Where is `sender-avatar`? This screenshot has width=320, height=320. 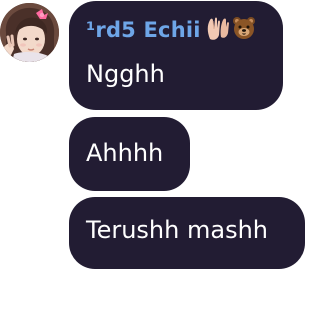 sender-avatar is located at coordinates (29, 32).